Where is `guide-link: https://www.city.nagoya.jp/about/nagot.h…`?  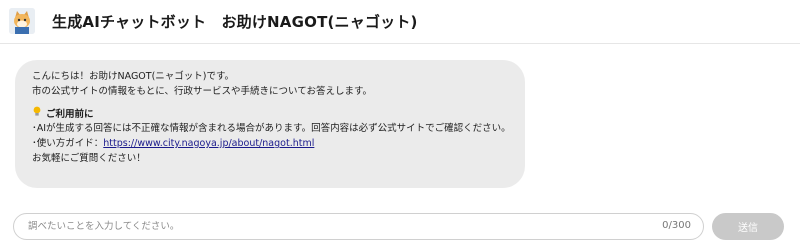
guide-link: https://www.city.nagoya.jp/about/nagot.h… is located at coordinates (208, 143).